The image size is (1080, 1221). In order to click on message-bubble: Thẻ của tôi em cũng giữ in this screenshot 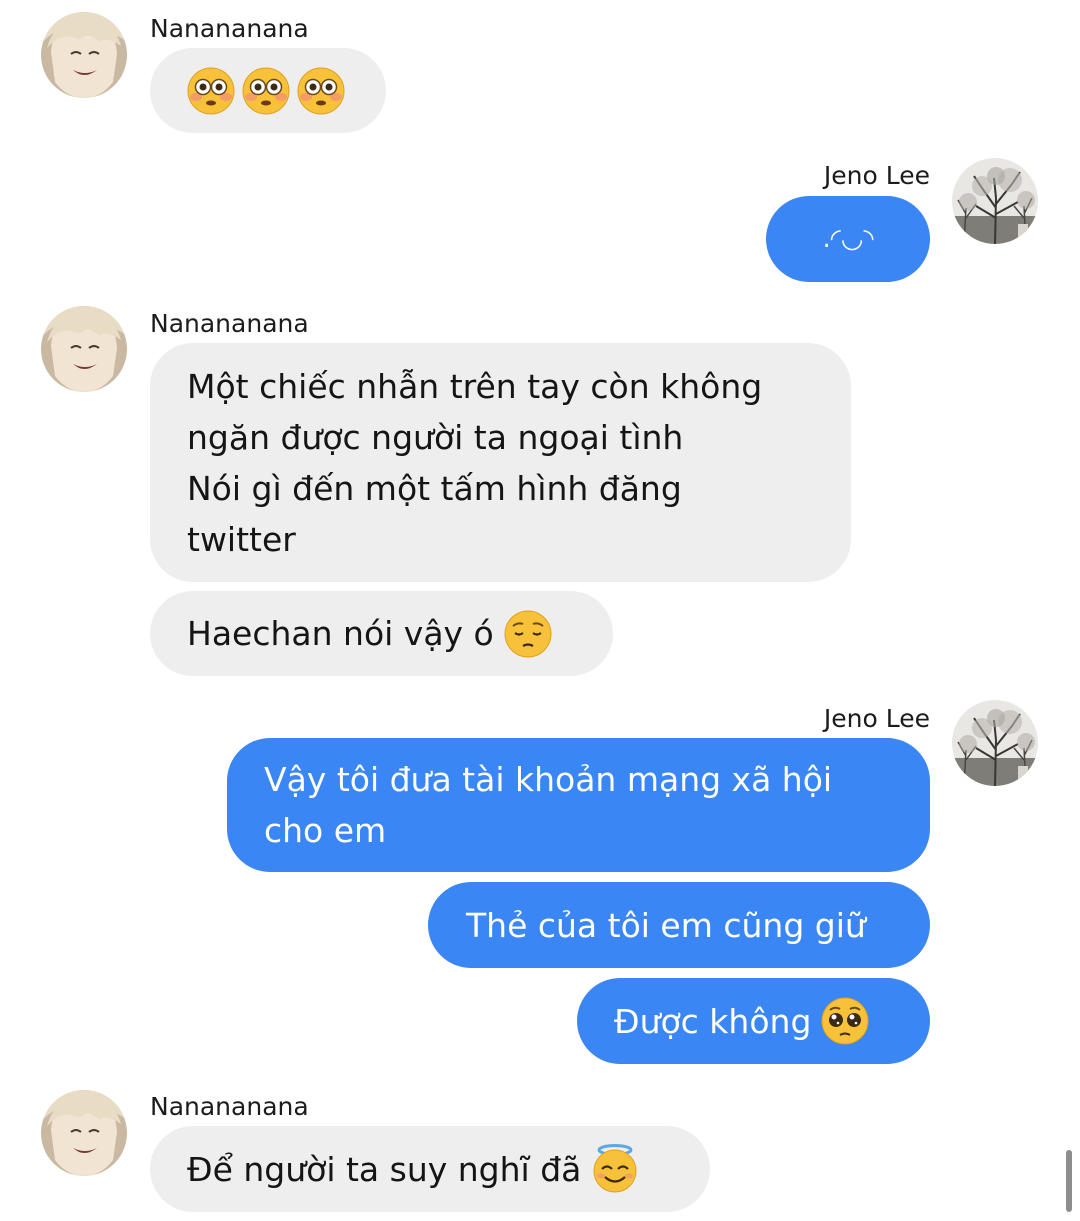, I will do `click(679, 925)`.